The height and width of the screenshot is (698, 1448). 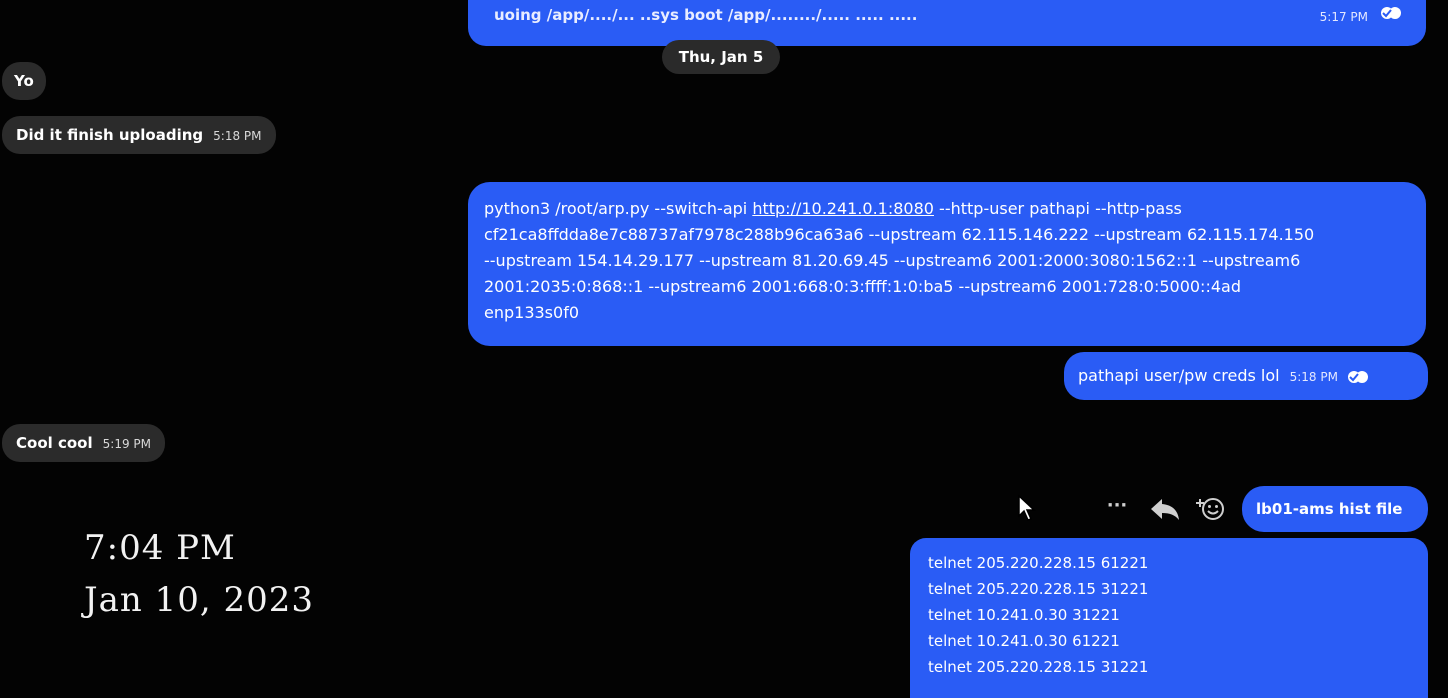 What do you see at coordinates (1211, 509) in the screenshot?
I see `add-reaction-icon` at bounding box center [1211, 509].